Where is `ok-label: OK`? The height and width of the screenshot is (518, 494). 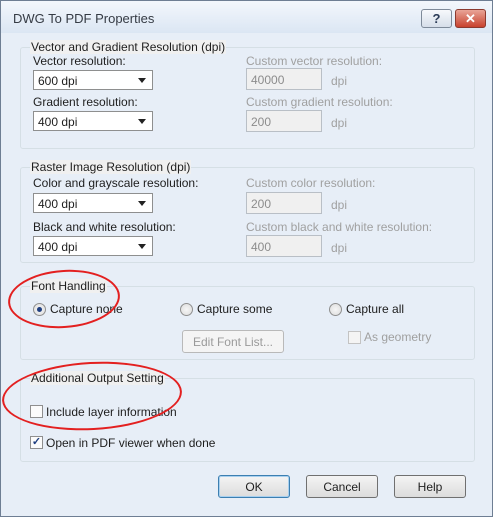 ok-label: OK is located at coordinates (254, 486).